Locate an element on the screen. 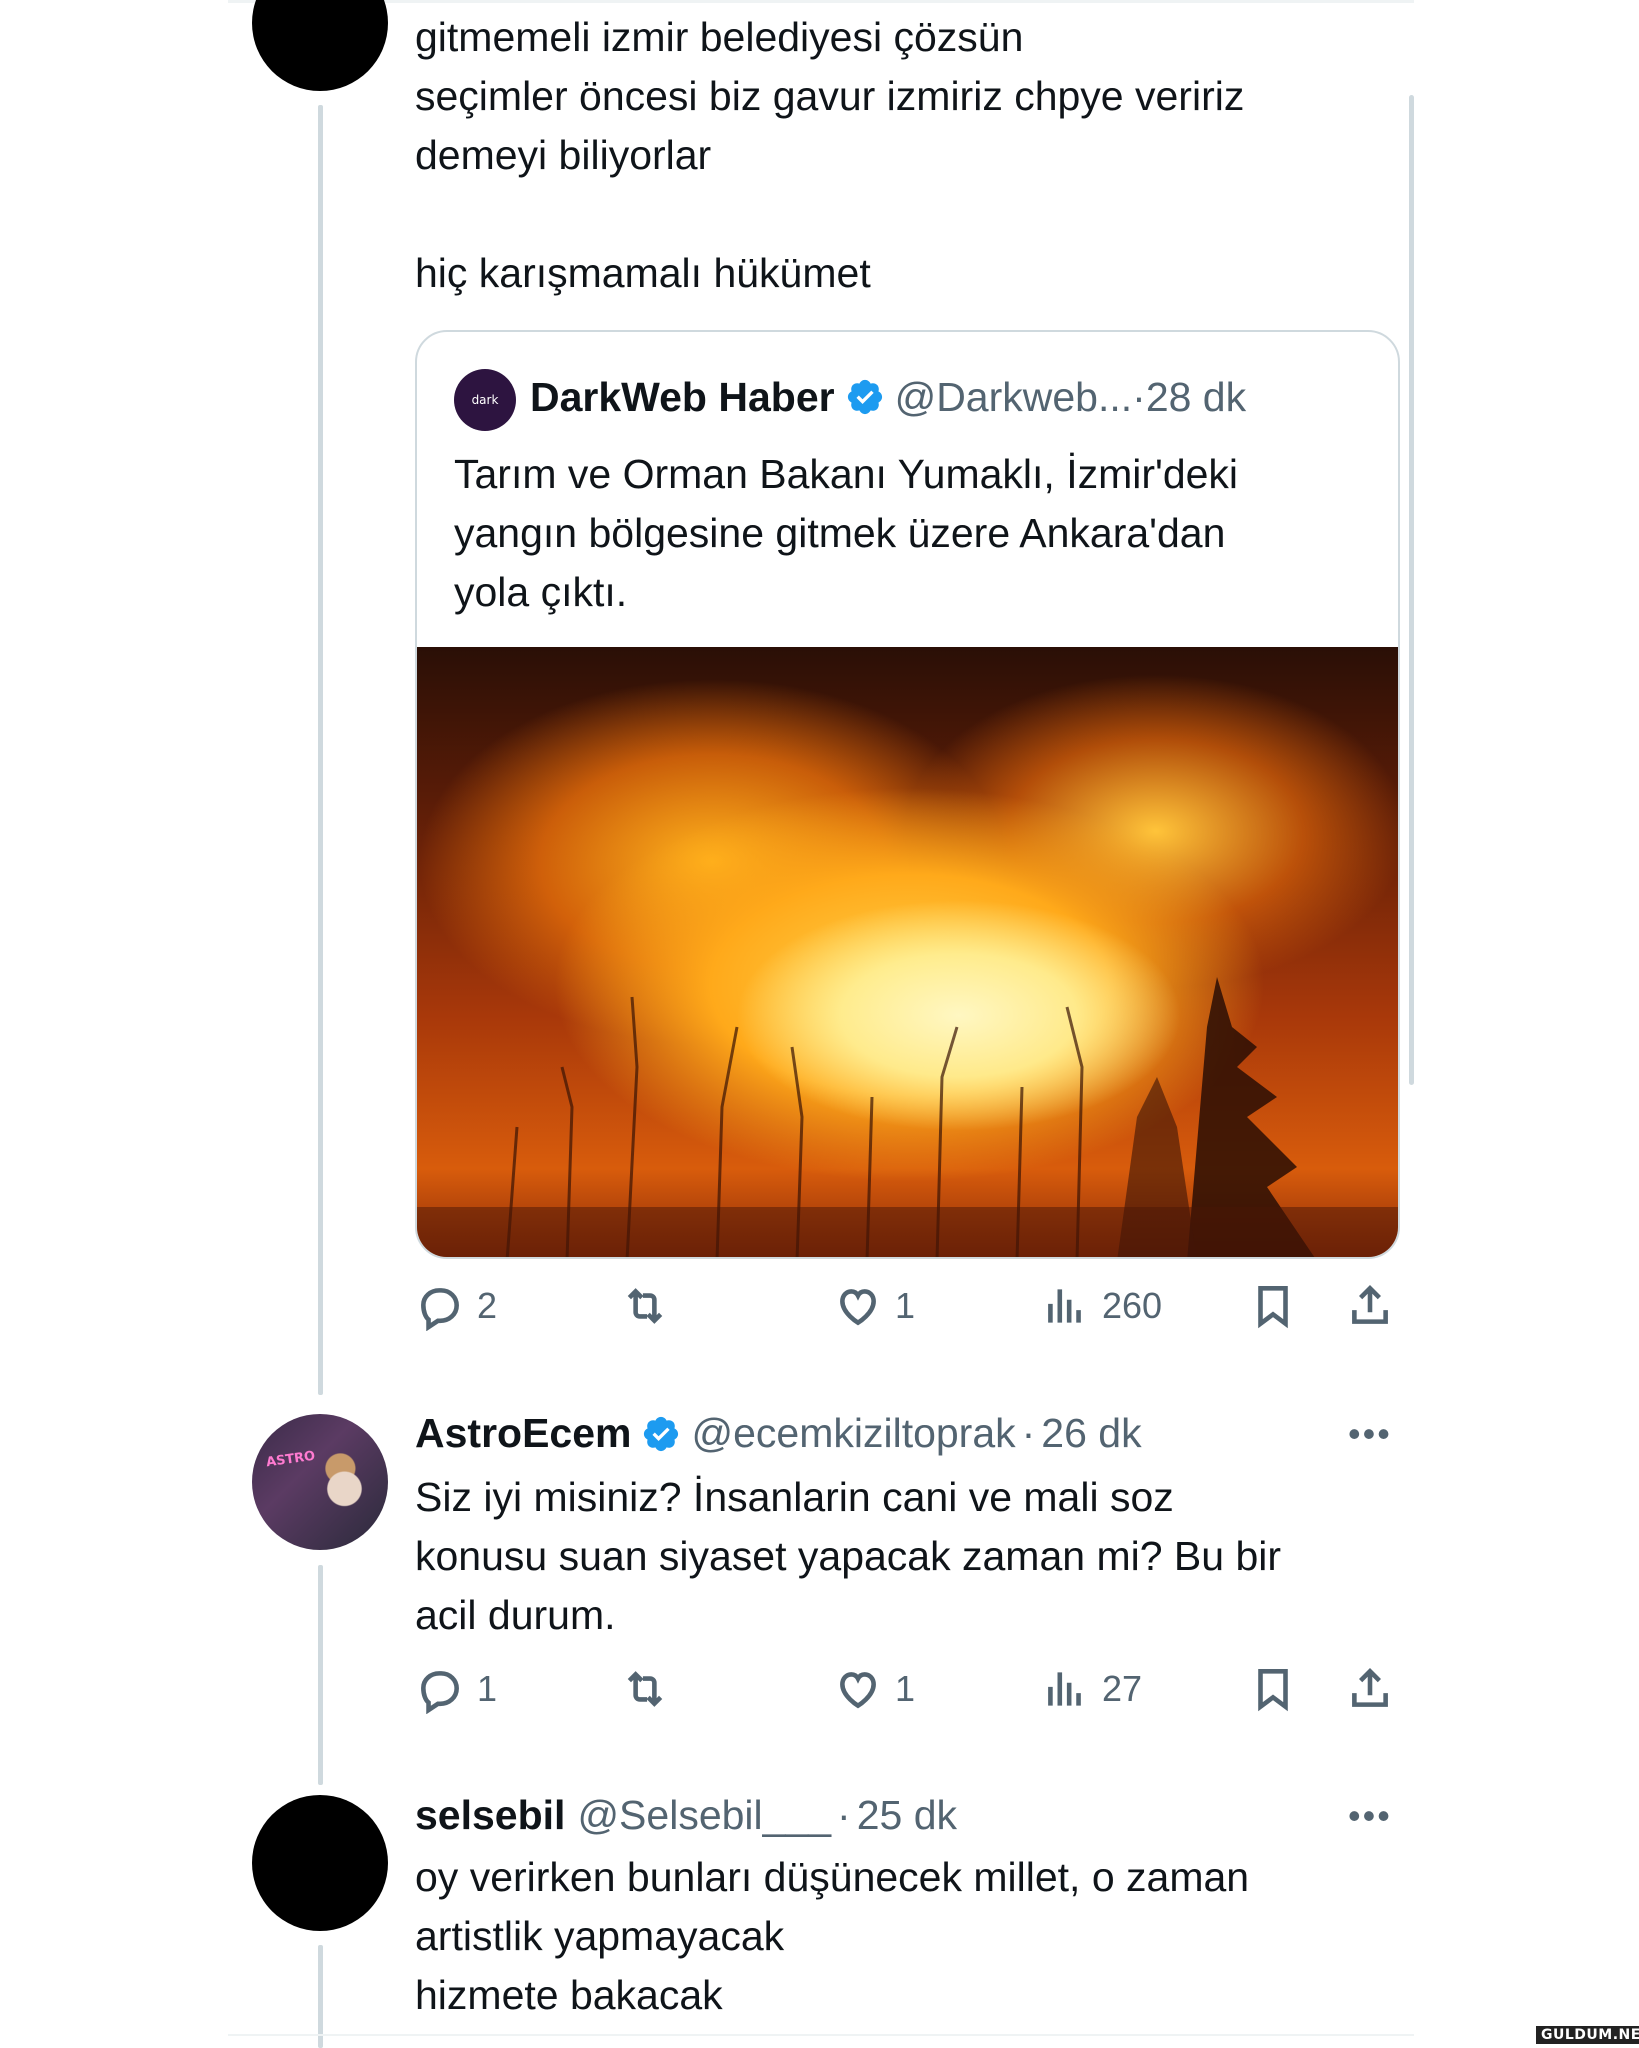 The height and width of the screenshot is (2048, 1639). quoted-tweet-header: DarkWeb Haber @Darkweb... · 28 dk is located at coordinates (888, 397).